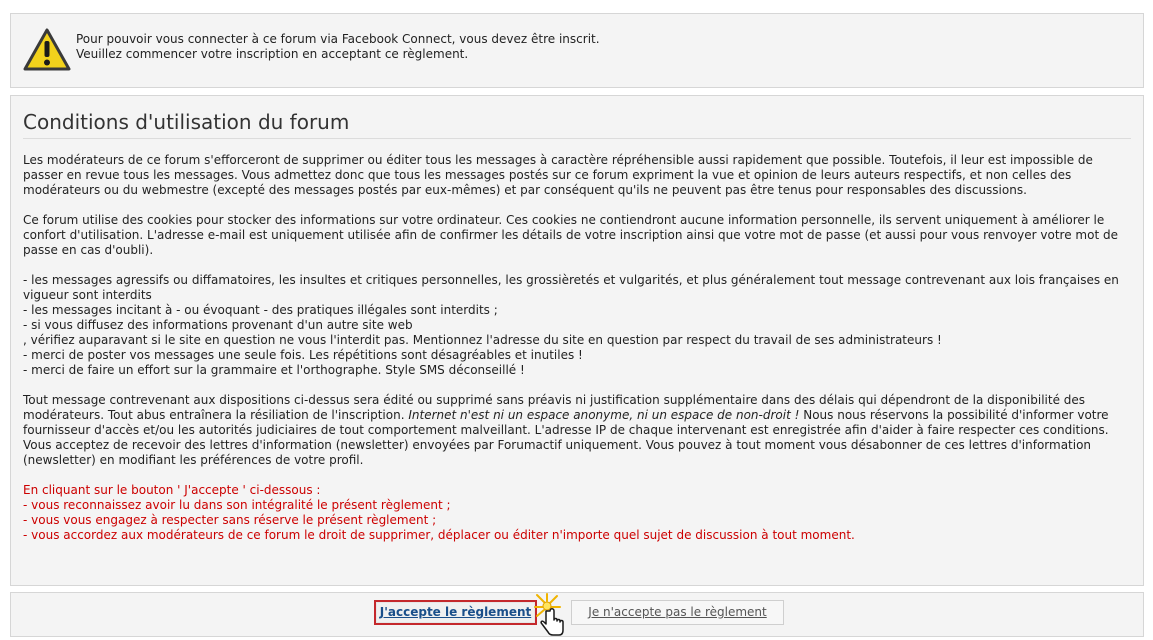 The image size is (1153, 640). What do you see at coordinates (47, 49) in the screenshot?
I see `warning-icon` at bounding box center [47, 49].